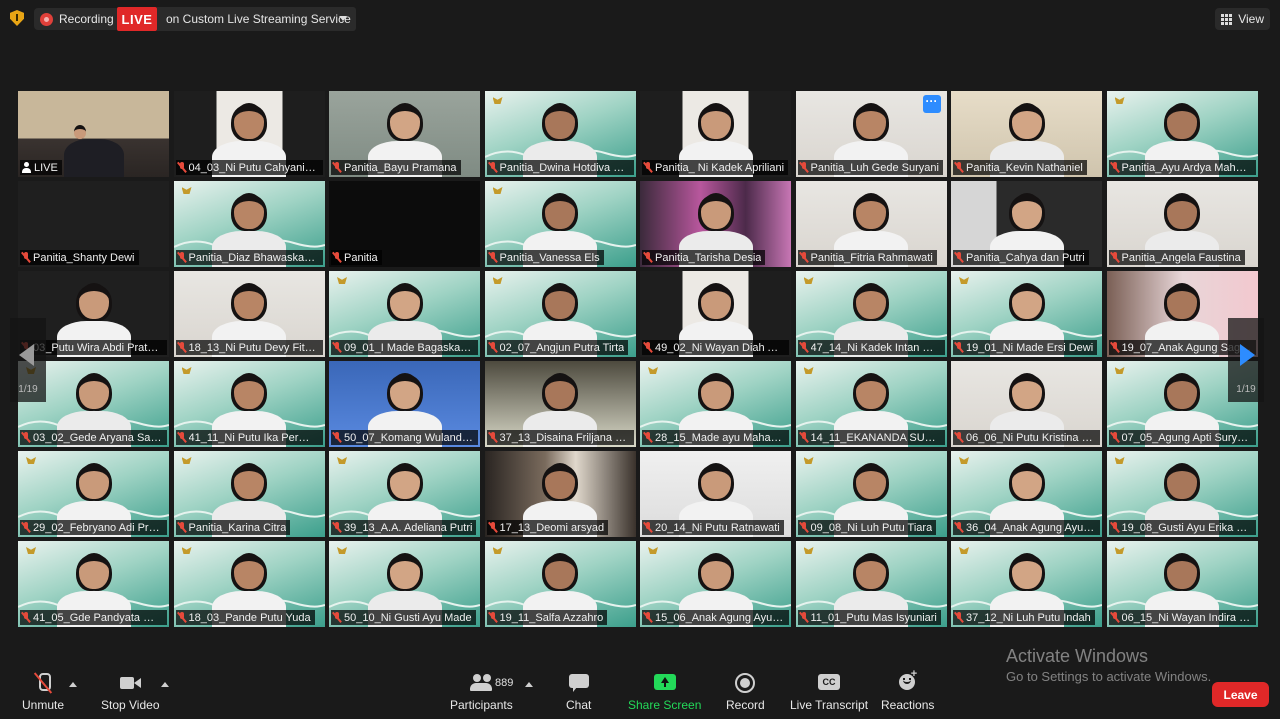 The image size is (1280, 719). What do you see at coordinates (1026, 404) in the screenshot?
I see `video-tile: 06_06_Ni Putu Kristina Dewi` at bounding box center [1026, 404].